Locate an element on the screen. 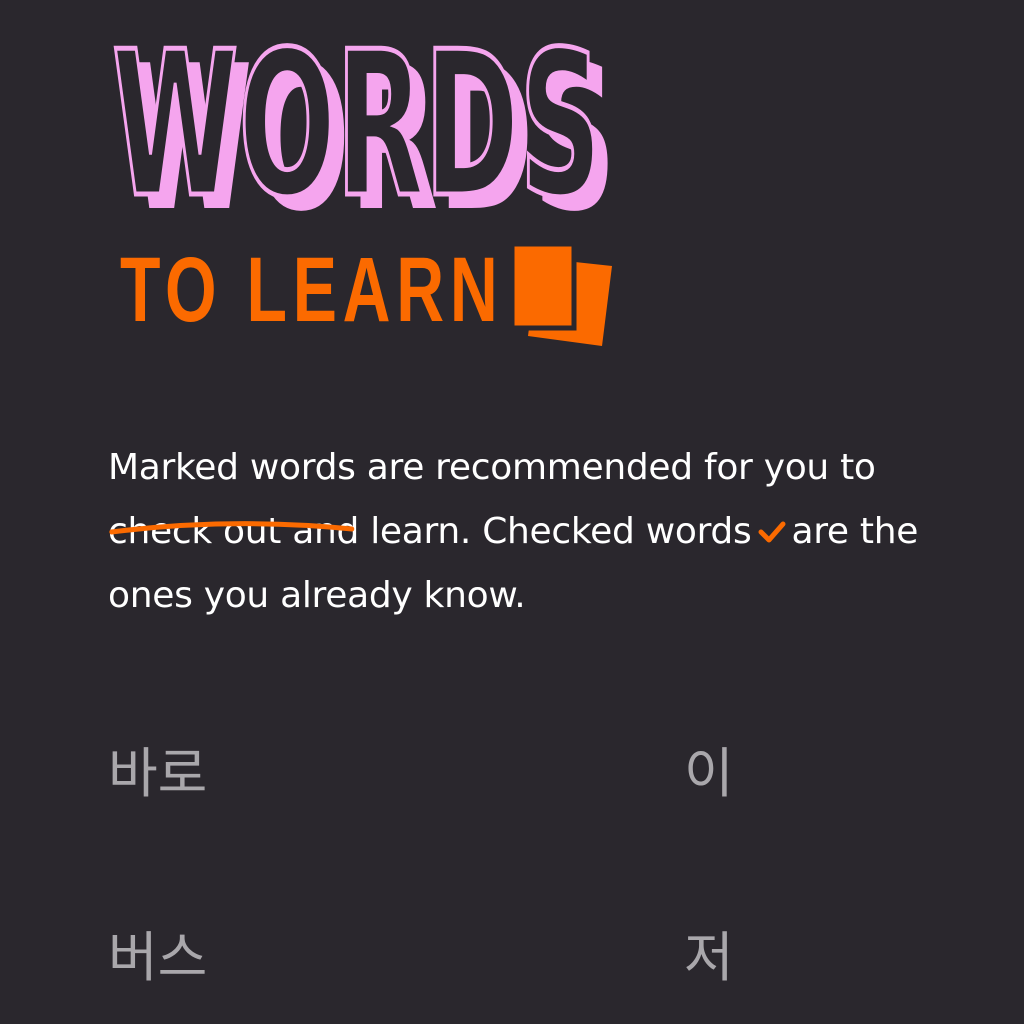  logo-subtitle: TO LEARN is located at coordinates (312, 290).